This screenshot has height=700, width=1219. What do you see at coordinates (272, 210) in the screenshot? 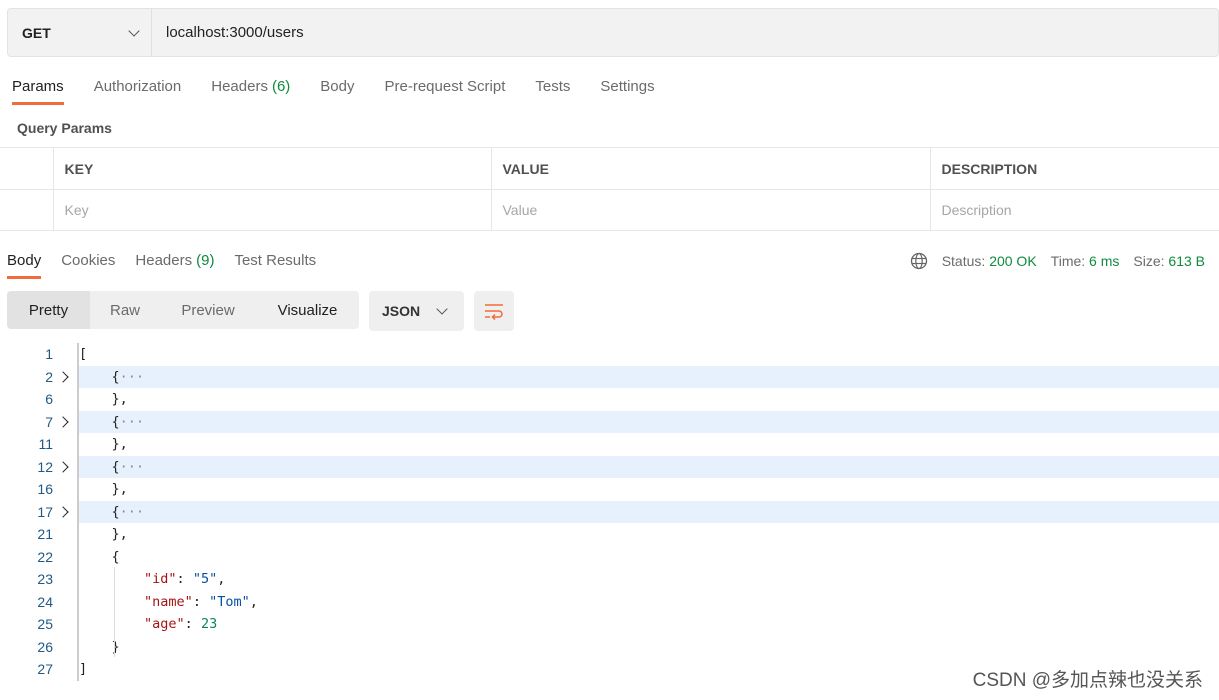
I see `key-input: Key` at bounding box center [272, 210].